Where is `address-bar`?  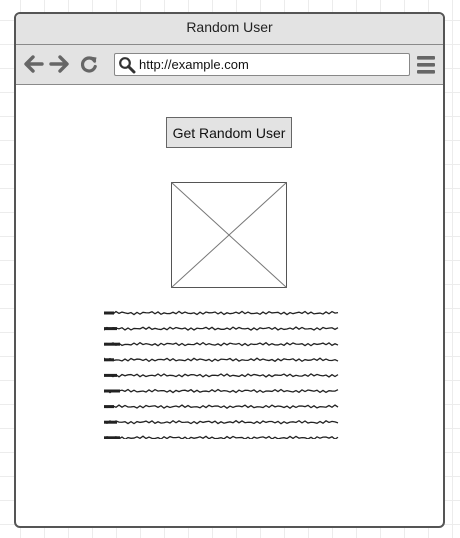 address-bar is located at coordinates (262, 64).